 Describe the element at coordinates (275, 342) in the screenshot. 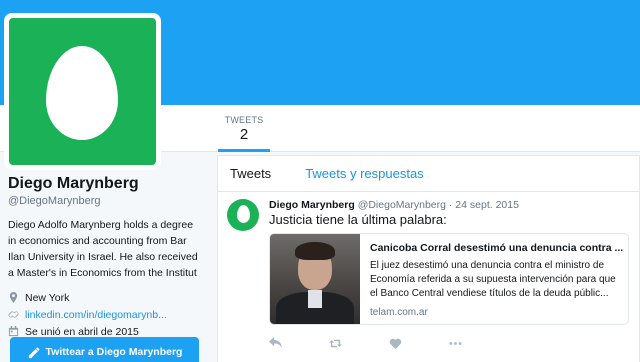

I see `reply-icon` at that location.